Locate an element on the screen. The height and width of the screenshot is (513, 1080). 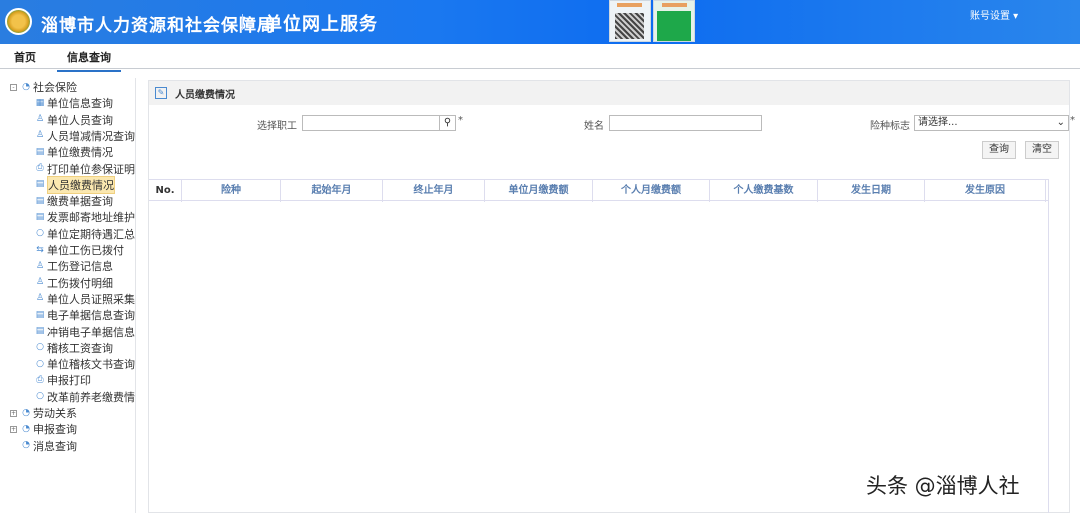
sidebar-item-label: 单位人员查询 is located at coordinates (80, 120).